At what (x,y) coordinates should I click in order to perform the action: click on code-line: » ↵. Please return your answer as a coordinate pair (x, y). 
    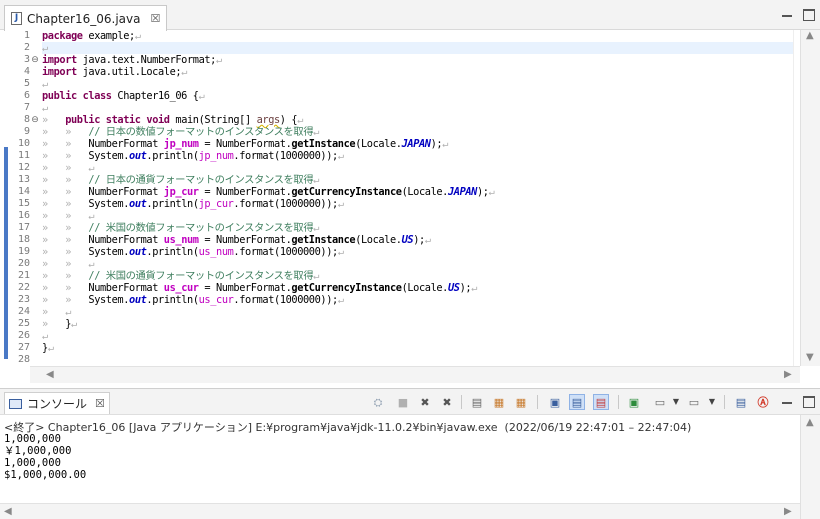
    Looking at the image, I should click on (421, 312).